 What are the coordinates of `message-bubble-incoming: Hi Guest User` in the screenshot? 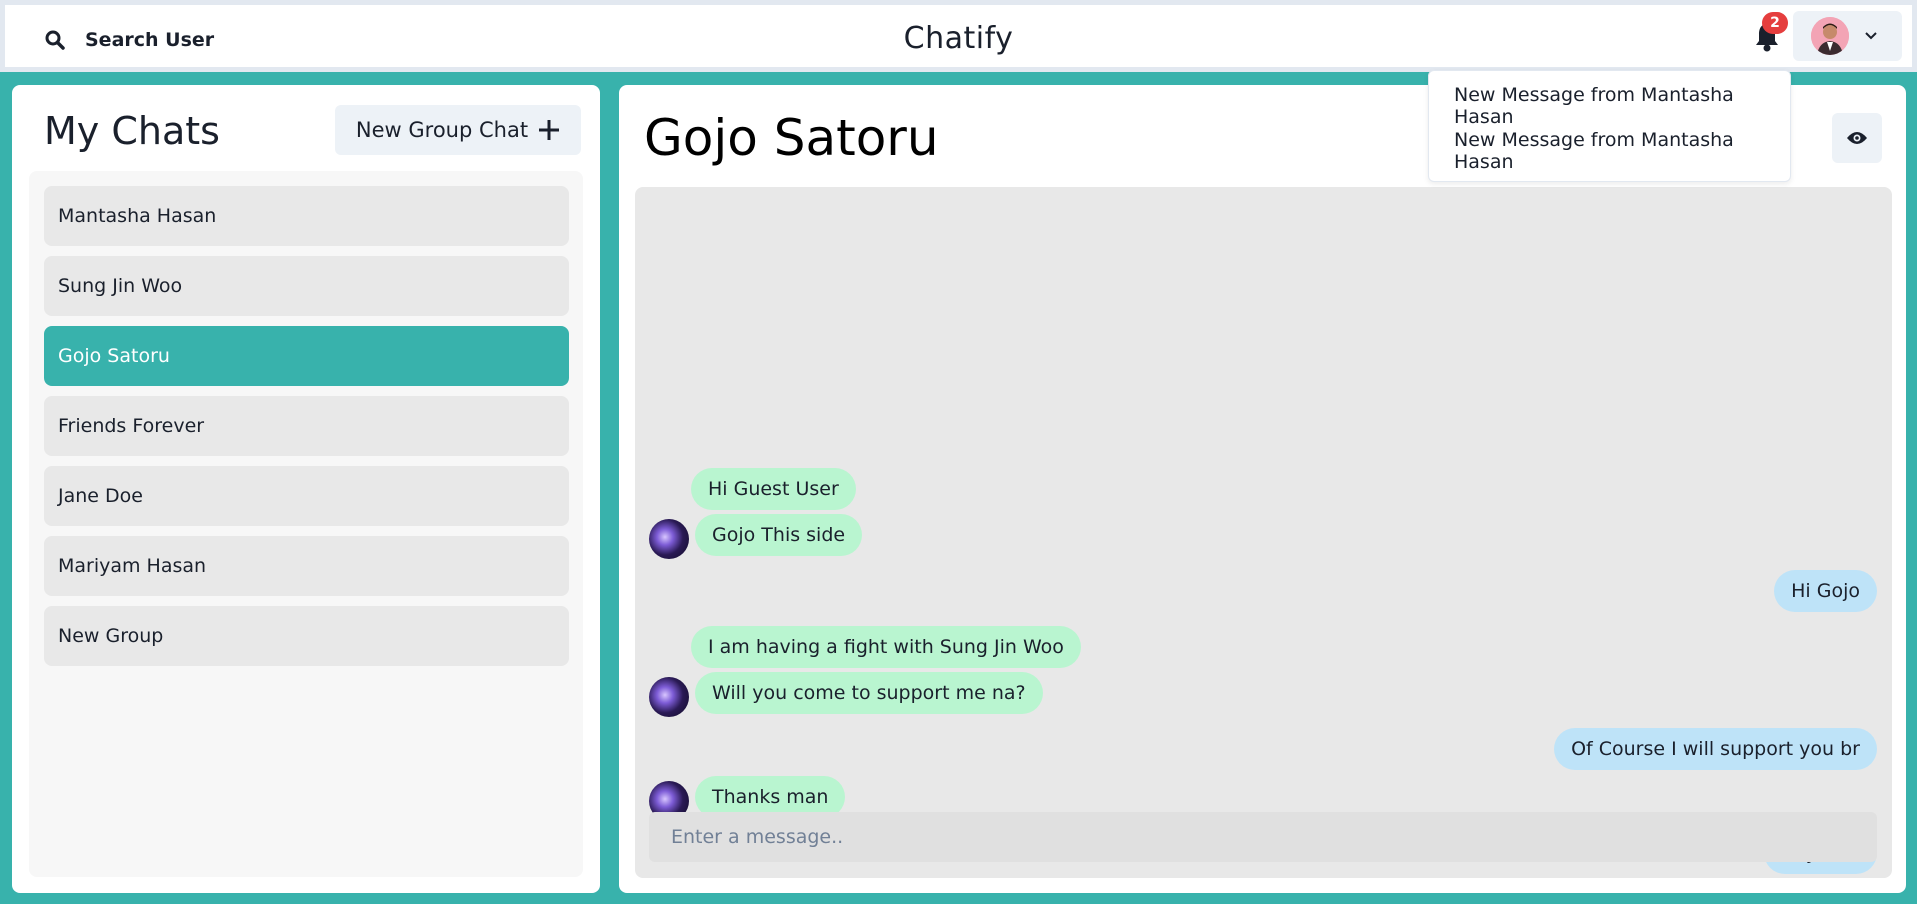 It's located at (773, 489).